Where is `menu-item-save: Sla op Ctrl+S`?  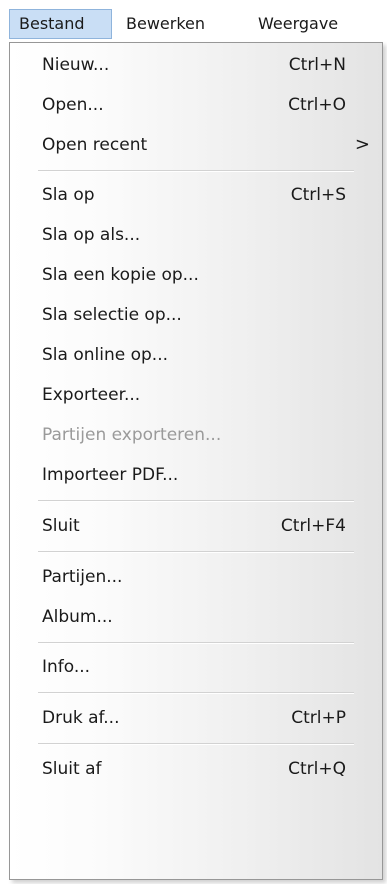
menu-item-save: Sla op Ctrl+S is located at coordinates (196, 195).